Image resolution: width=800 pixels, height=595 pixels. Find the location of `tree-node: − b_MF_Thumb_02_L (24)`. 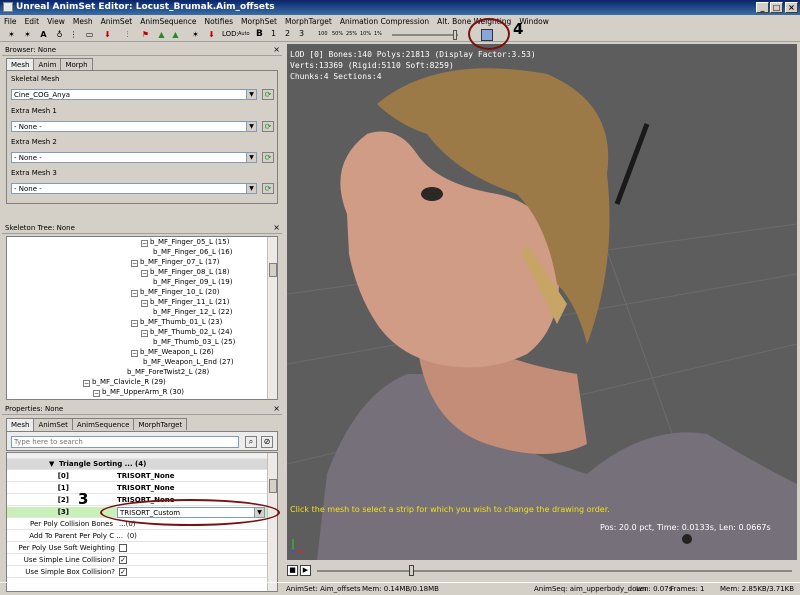

tree-node: − b_MF_Thumb_02_L (24) is located at coordinates (186, 332).